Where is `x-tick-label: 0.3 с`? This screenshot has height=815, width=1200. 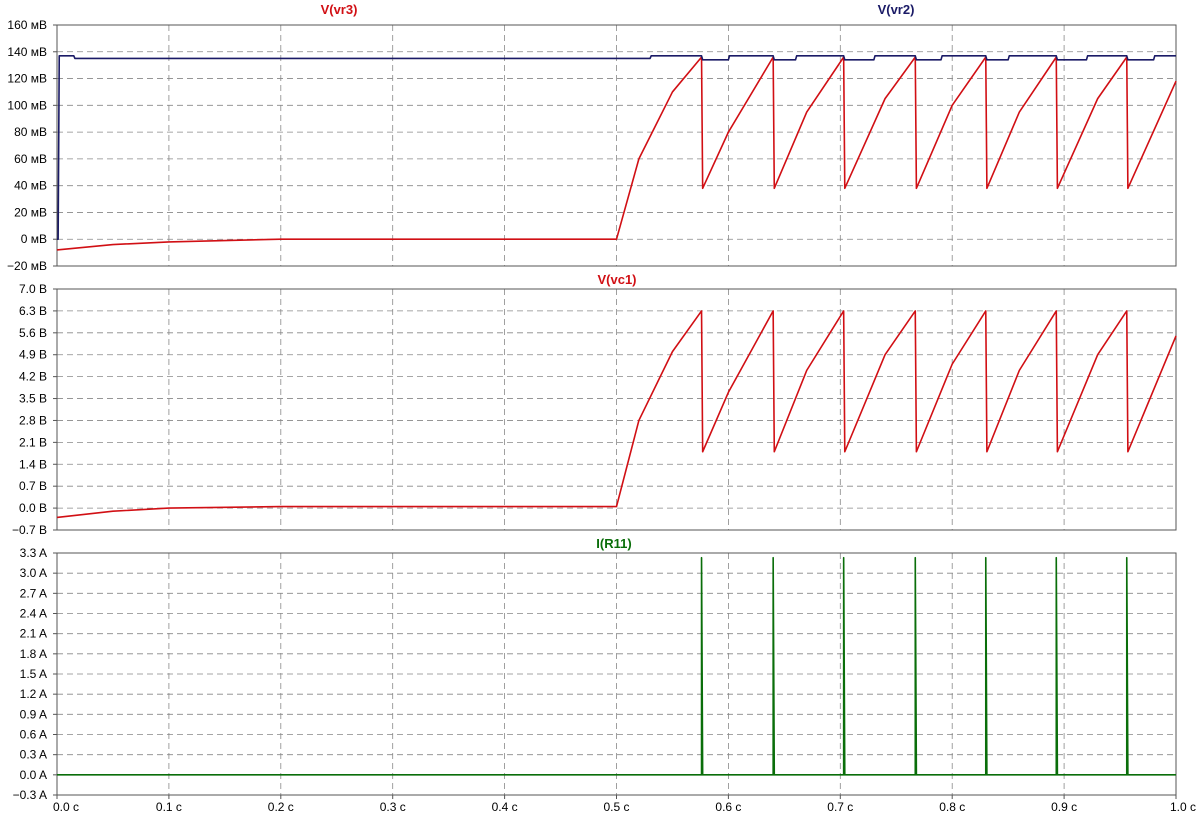
x-tick-label: 0.3 с is located at coordinates (393, 807).